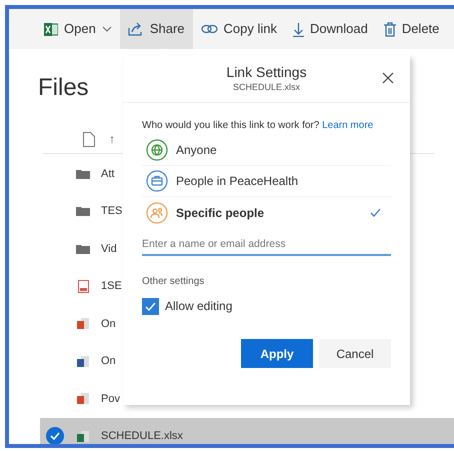 This screenshot has width=454, height=451. What do you see at coordinates (63, 88) in the screenshot?
I see `page-title: Files` at bounding box center [63, 88].